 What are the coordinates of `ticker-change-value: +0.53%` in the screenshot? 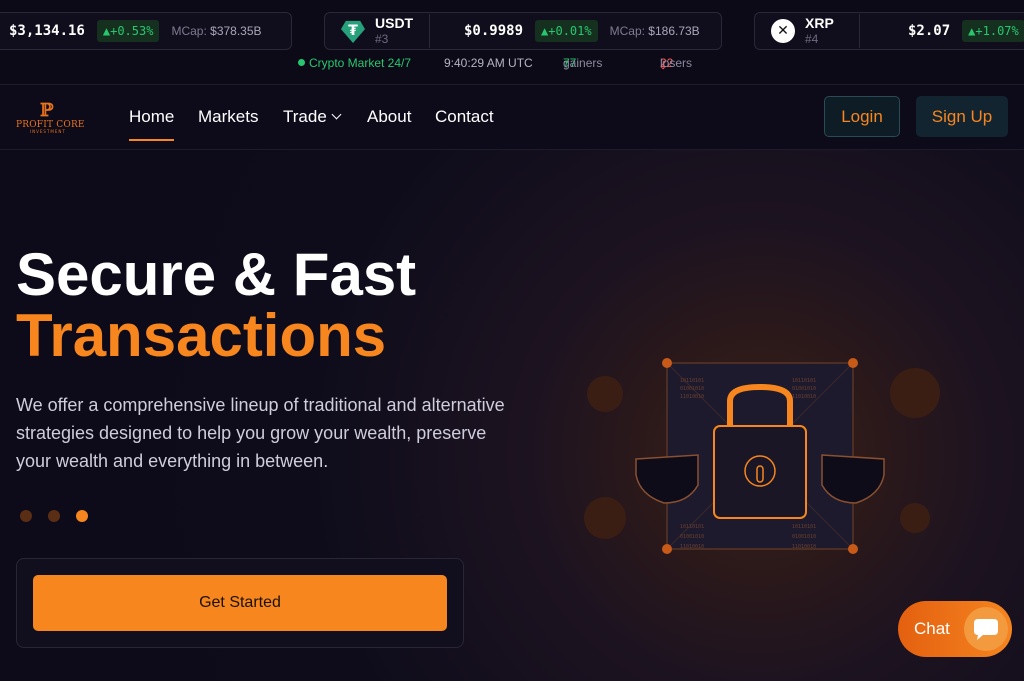 It's located at (132, 31).